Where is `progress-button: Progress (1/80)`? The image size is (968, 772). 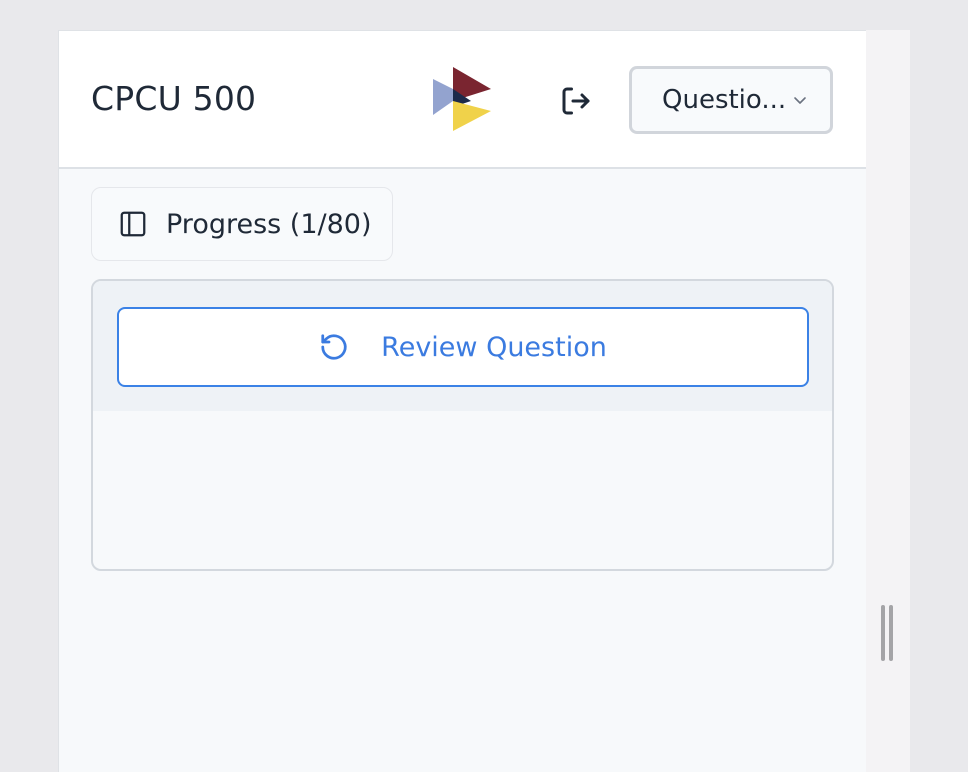
progress-button: Progress (1/80) is located at coordinates (242, 224).